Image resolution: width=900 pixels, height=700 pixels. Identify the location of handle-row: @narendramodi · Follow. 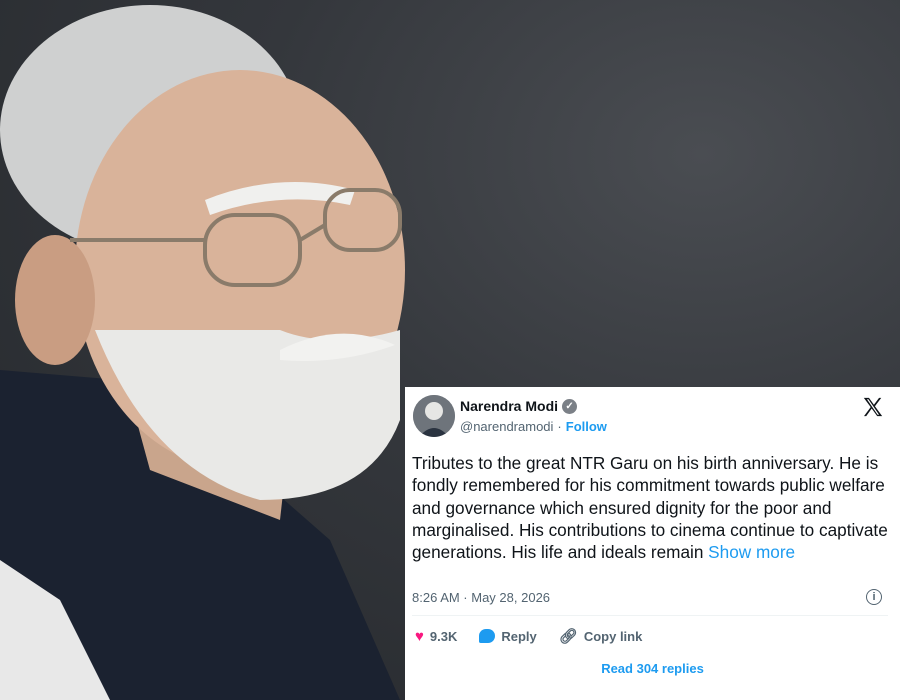
(533, 426).